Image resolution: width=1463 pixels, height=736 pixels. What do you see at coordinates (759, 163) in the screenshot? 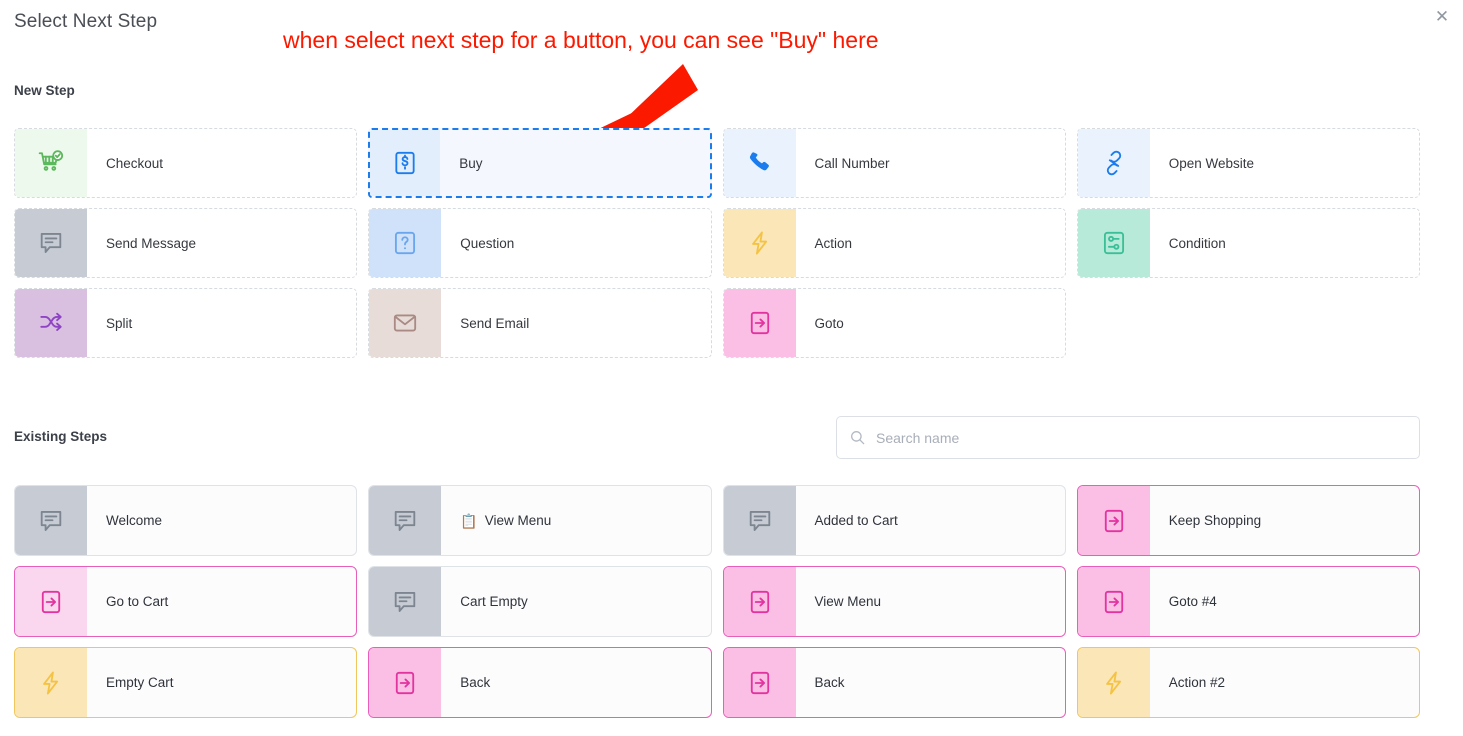
I see `phone-icon` at bounding box center [759, 163].